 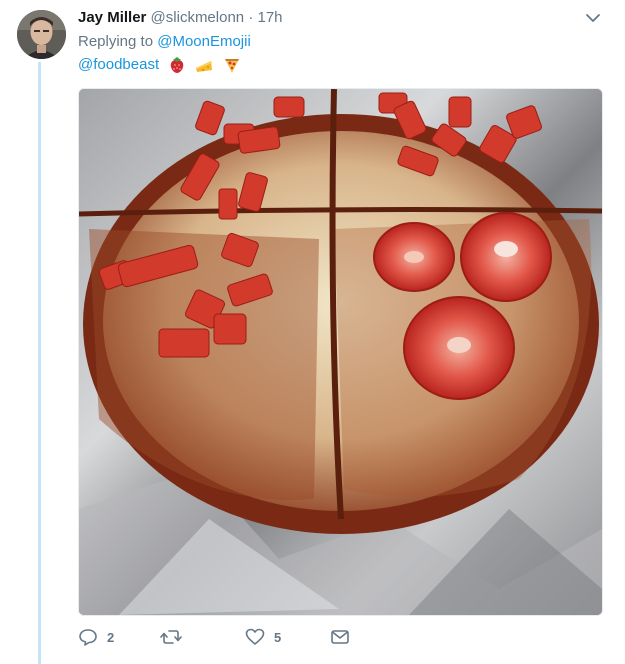 I want to click on display-name: Jay Miller, so click(x=112, y=17).